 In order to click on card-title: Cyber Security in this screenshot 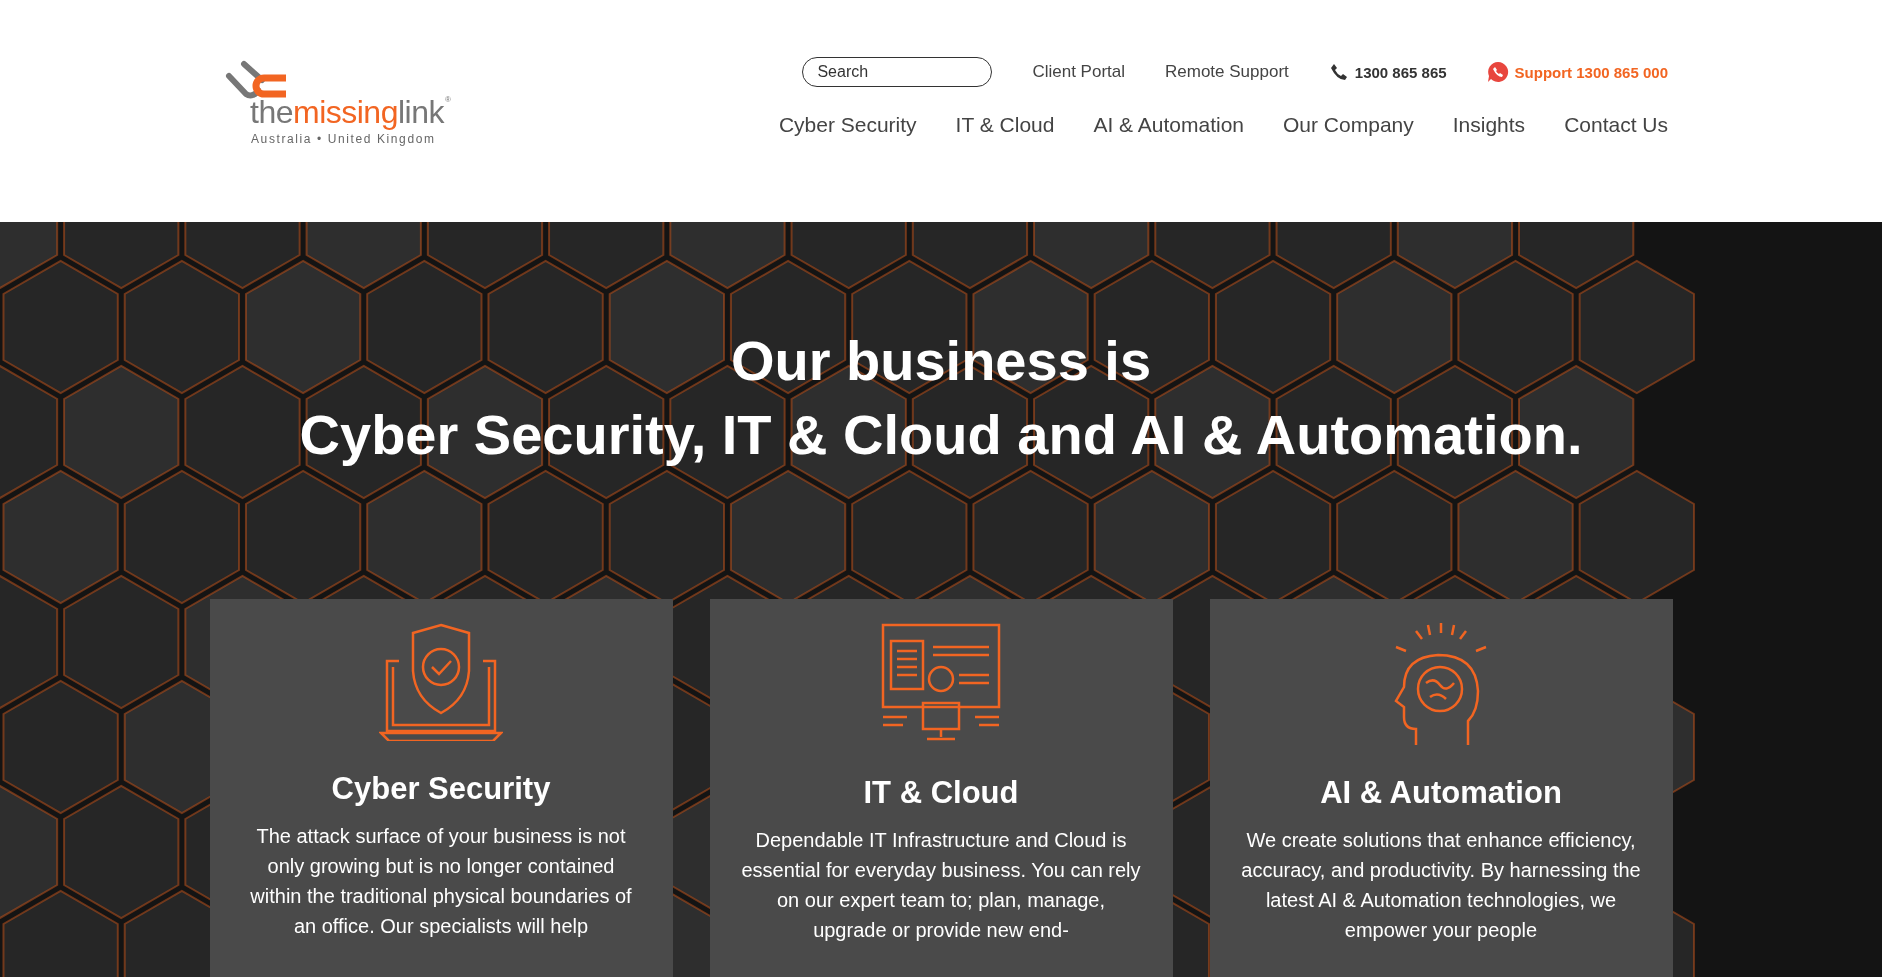, I will do `click(441, 789)`.